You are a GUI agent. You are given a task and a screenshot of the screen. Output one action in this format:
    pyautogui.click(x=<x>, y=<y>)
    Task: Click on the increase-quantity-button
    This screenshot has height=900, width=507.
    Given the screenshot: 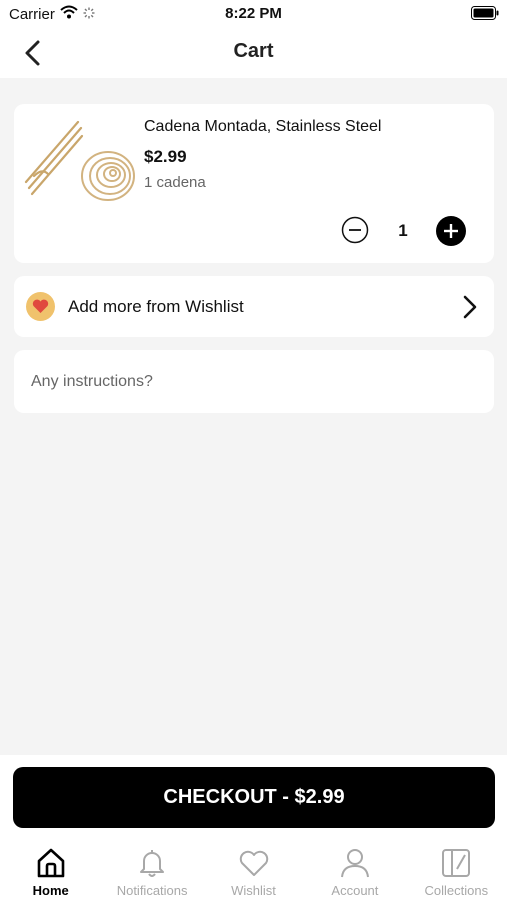 What is the action you would take?
    pyautogui.click(x=451, y=231)
    